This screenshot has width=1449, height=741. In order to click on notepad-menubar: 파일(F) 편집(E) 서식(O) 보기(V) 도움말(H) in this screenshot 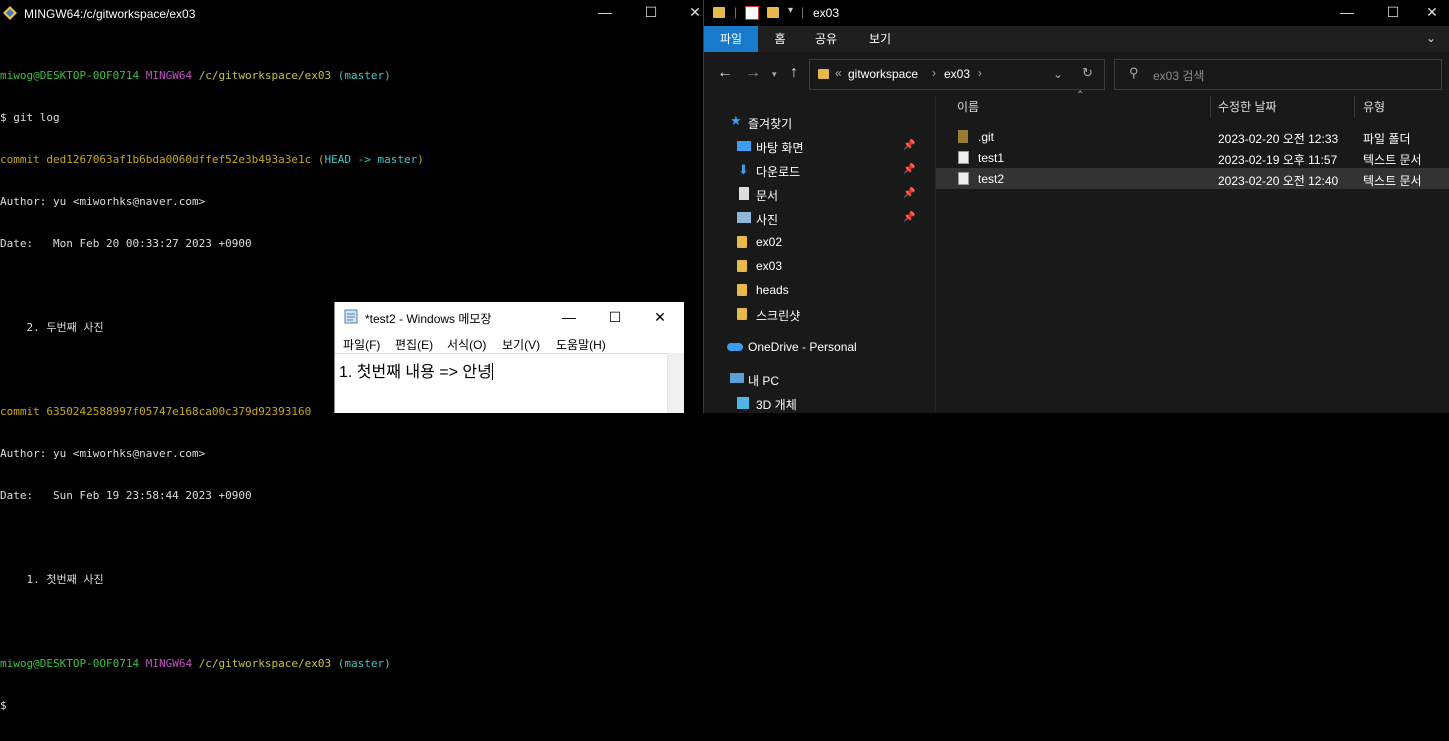, I will do `click(509, 343)`.